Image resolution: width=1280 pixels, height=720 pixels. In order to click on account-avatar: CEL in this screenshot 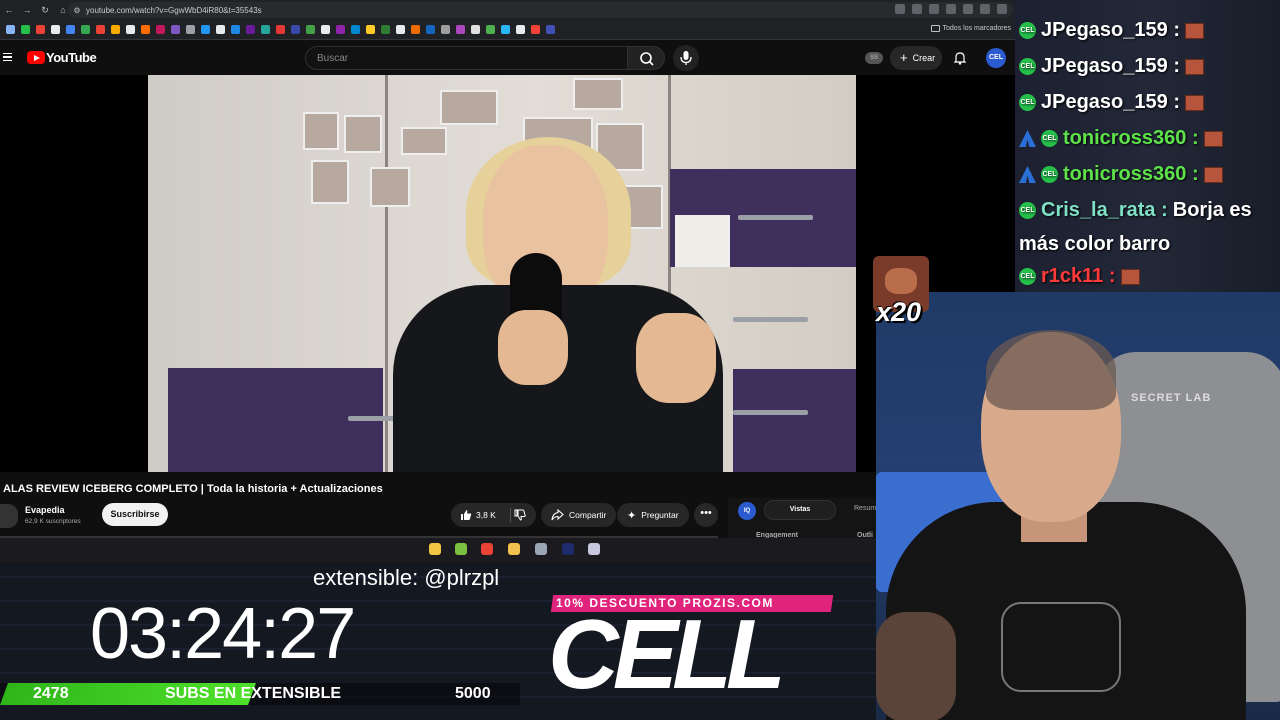, I will do `click(996, 58)`.